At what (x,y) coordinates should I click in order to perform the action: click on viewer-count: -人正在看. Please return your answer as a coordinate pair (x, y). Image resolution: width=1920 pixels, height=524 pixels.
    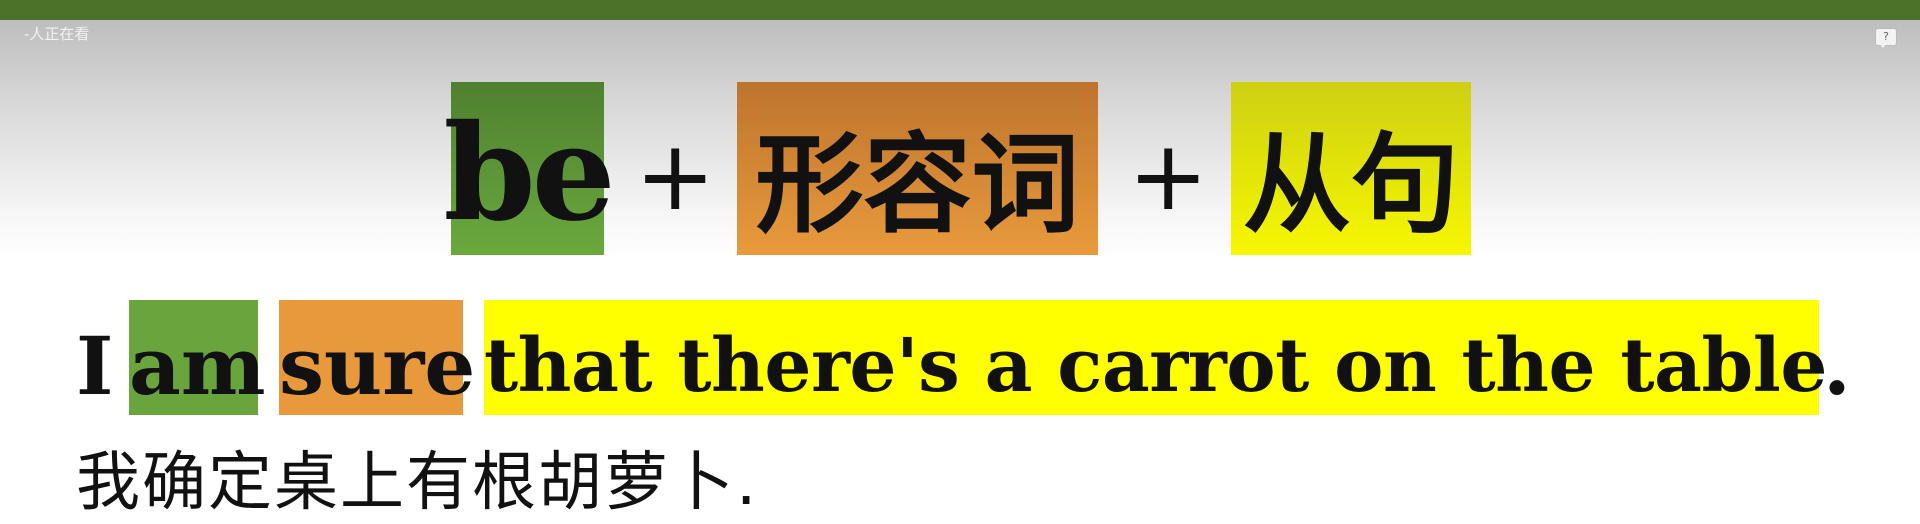
    Looking at the image, I should click on (57, 34).